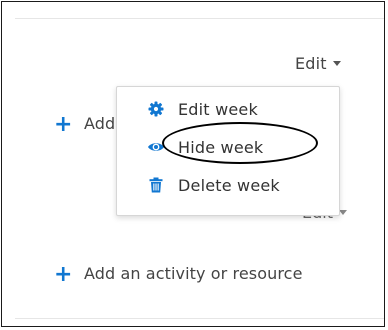 The width and height of the screenshot is (388, 330). I want to click on menu-item-label: Hide week, so click(221, 147).